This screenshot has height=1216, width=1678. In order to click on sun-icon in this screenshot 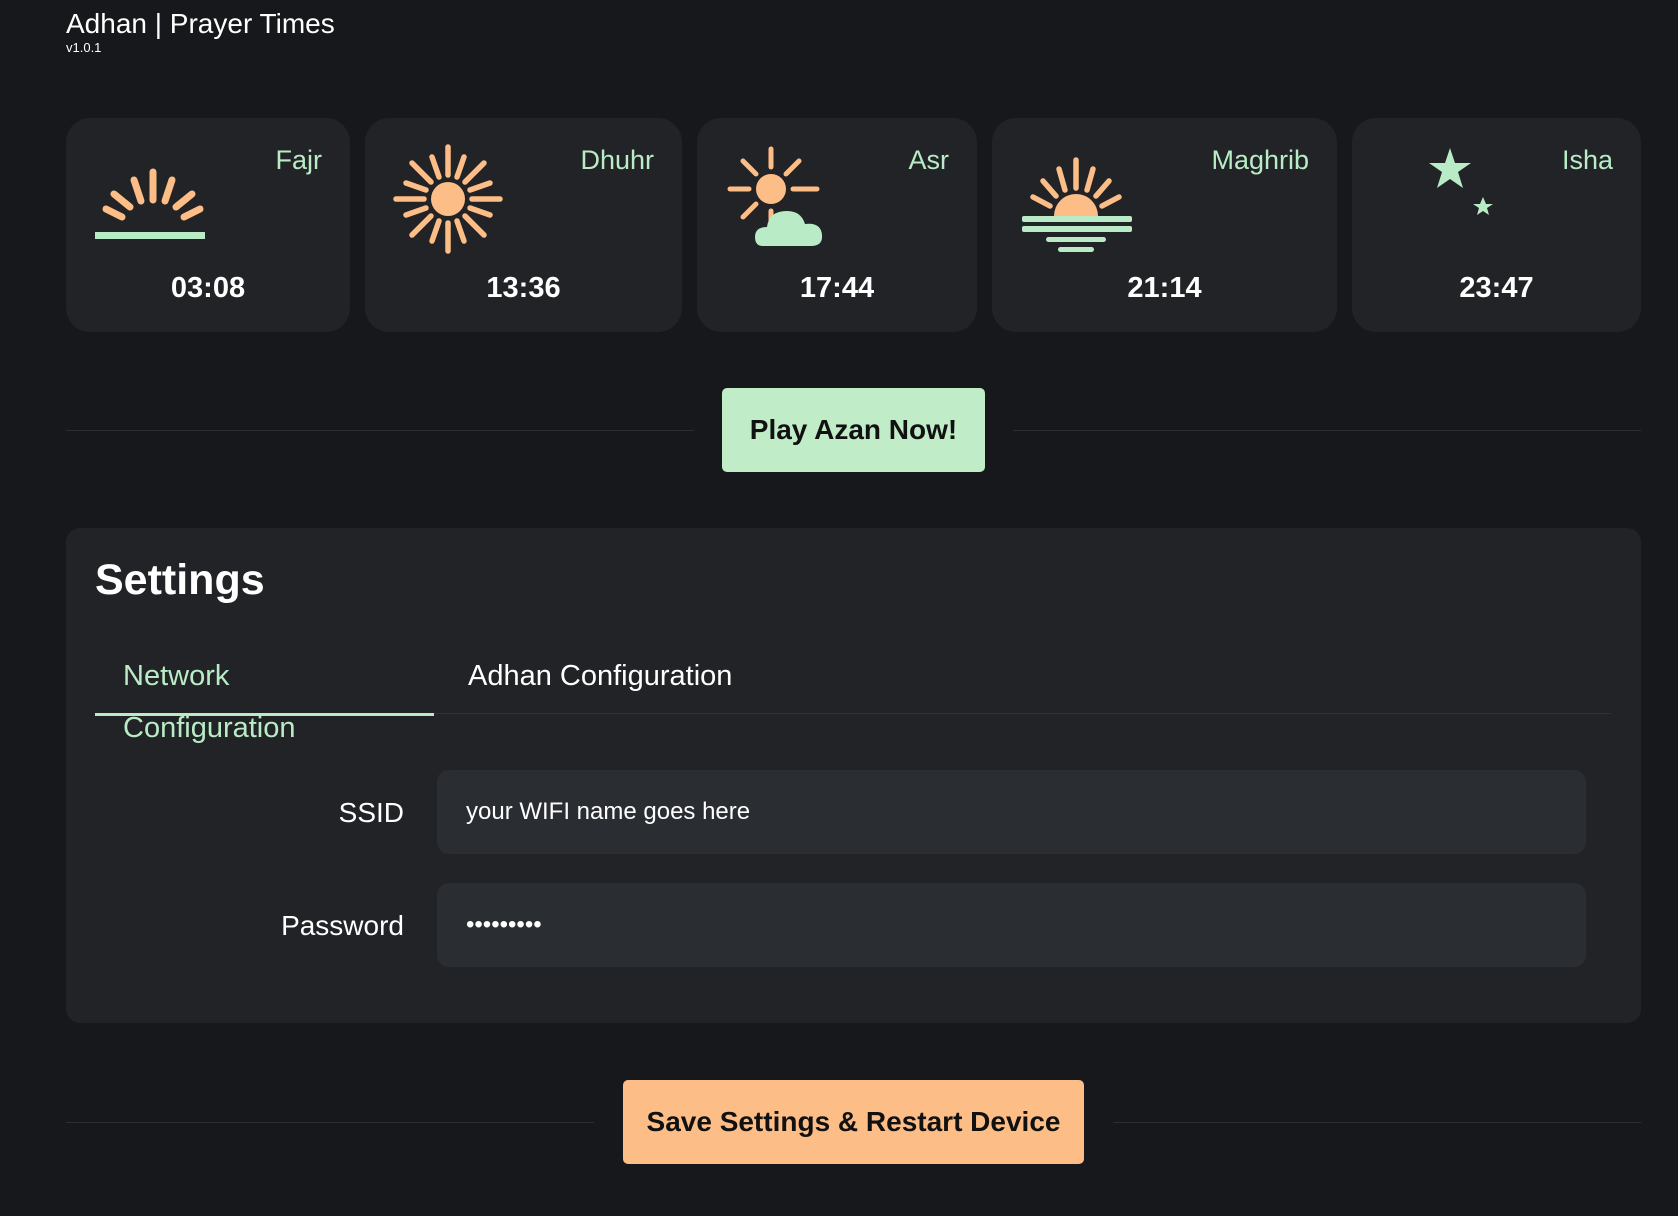, I will do `click(448, 199)`.